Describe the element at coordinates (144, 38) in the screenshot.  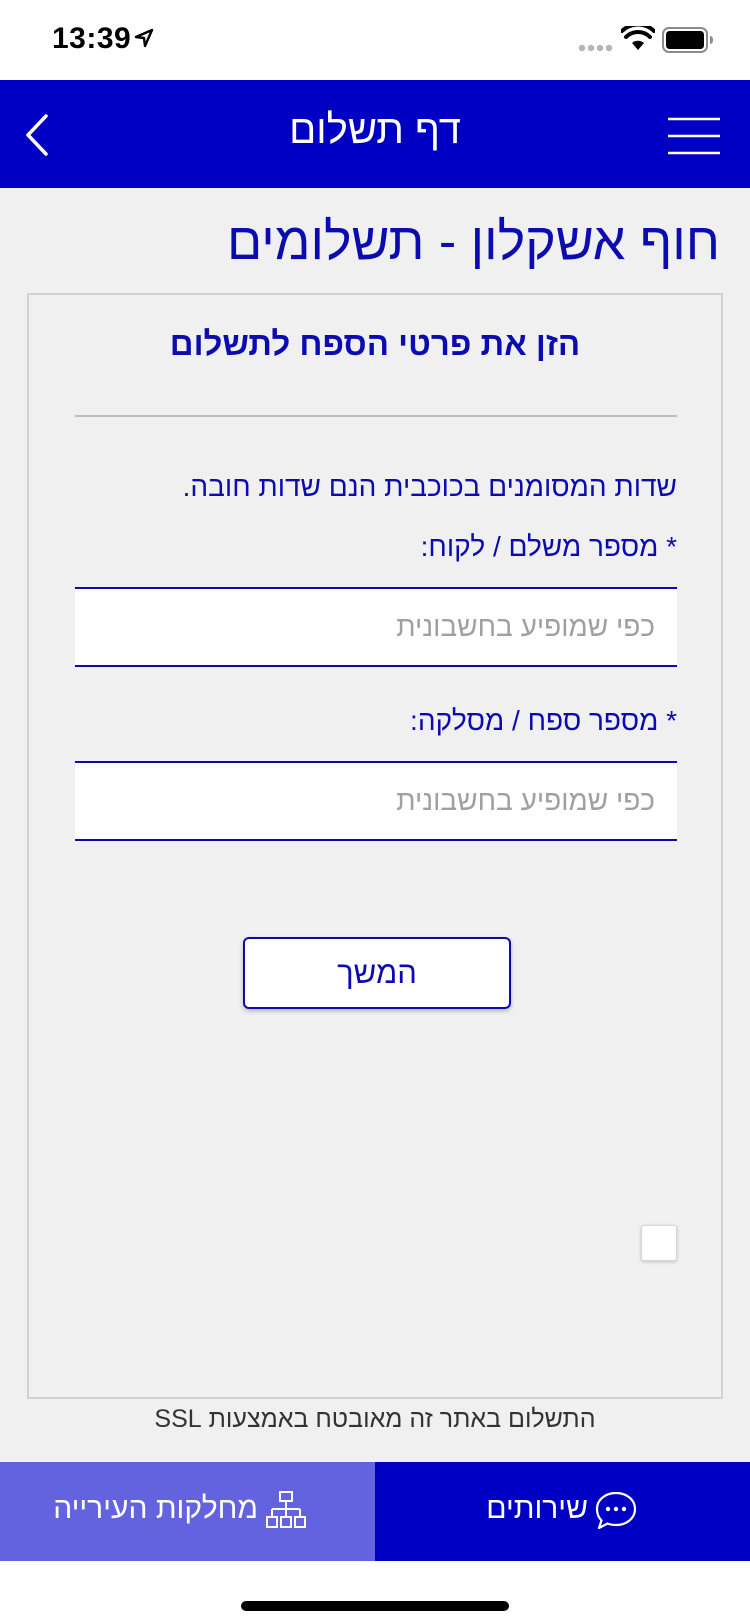
I see `location-arrow-icon` at that location.